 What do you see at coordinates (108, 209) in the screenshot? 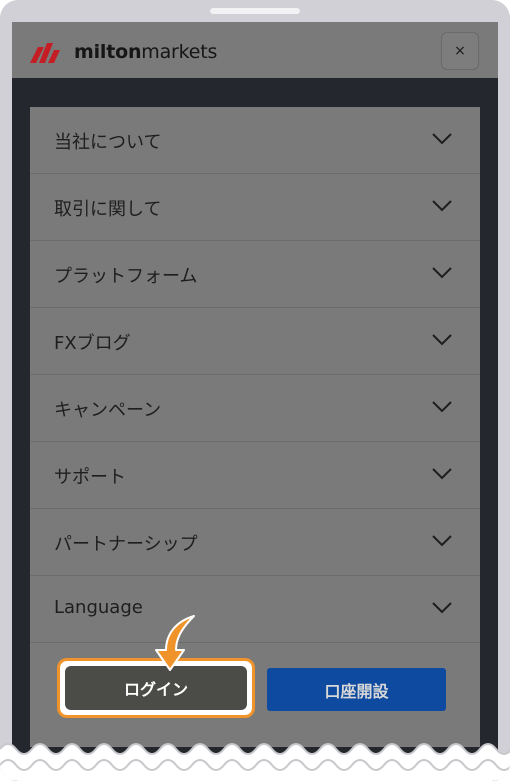
I see `menu-item-label: 取引に関して` at bounding box center [108, 209].